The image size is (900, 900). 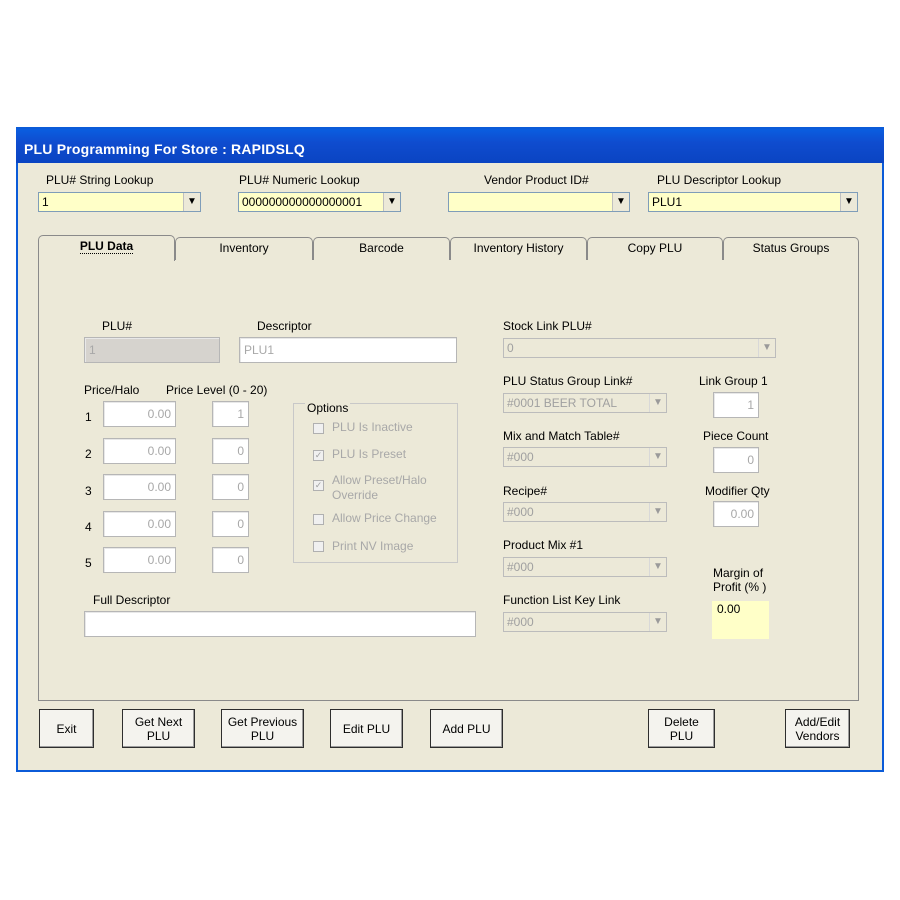 I want to click on price-row-number: 2, so click(x=88, y=454).